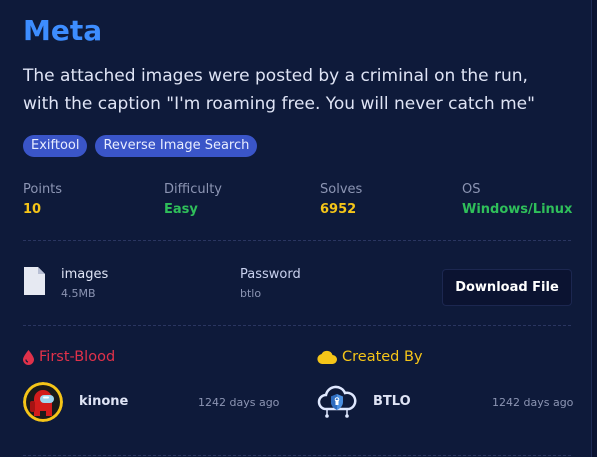 Image resolution: width=597 pixels, height=457 pixels. What do you see at coordinates (471, 189) in the screenshot?
I see `stat-os-label: OS` at bounding box center [471, 189].